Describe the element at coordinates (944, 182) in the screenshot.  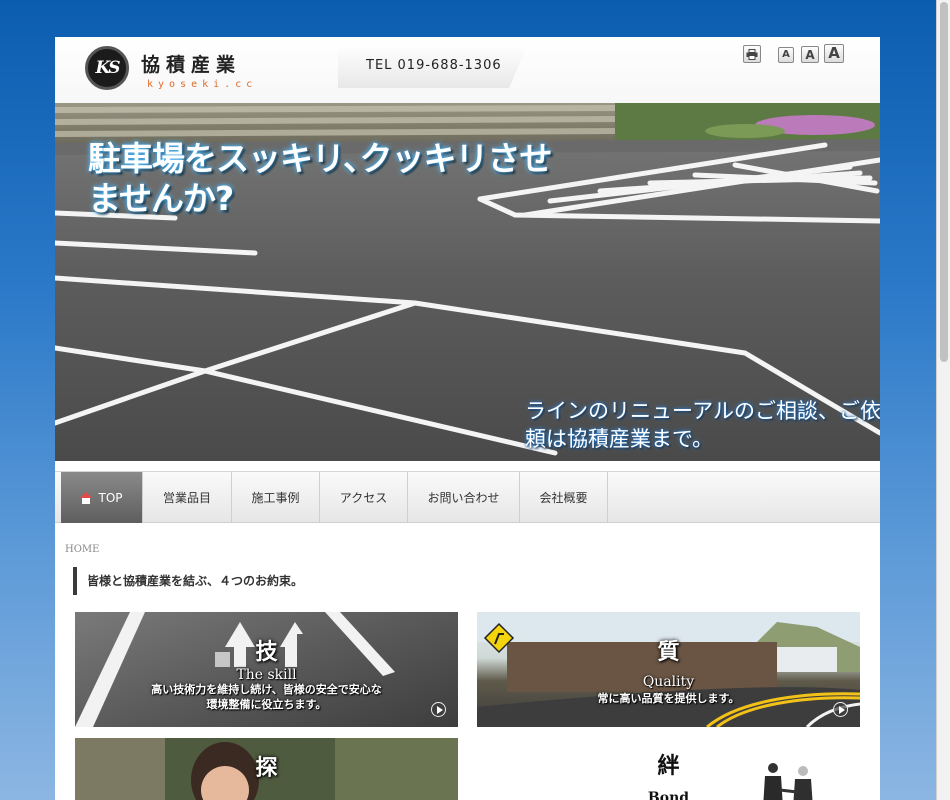
I see `scrollbar-thumb` at that location.